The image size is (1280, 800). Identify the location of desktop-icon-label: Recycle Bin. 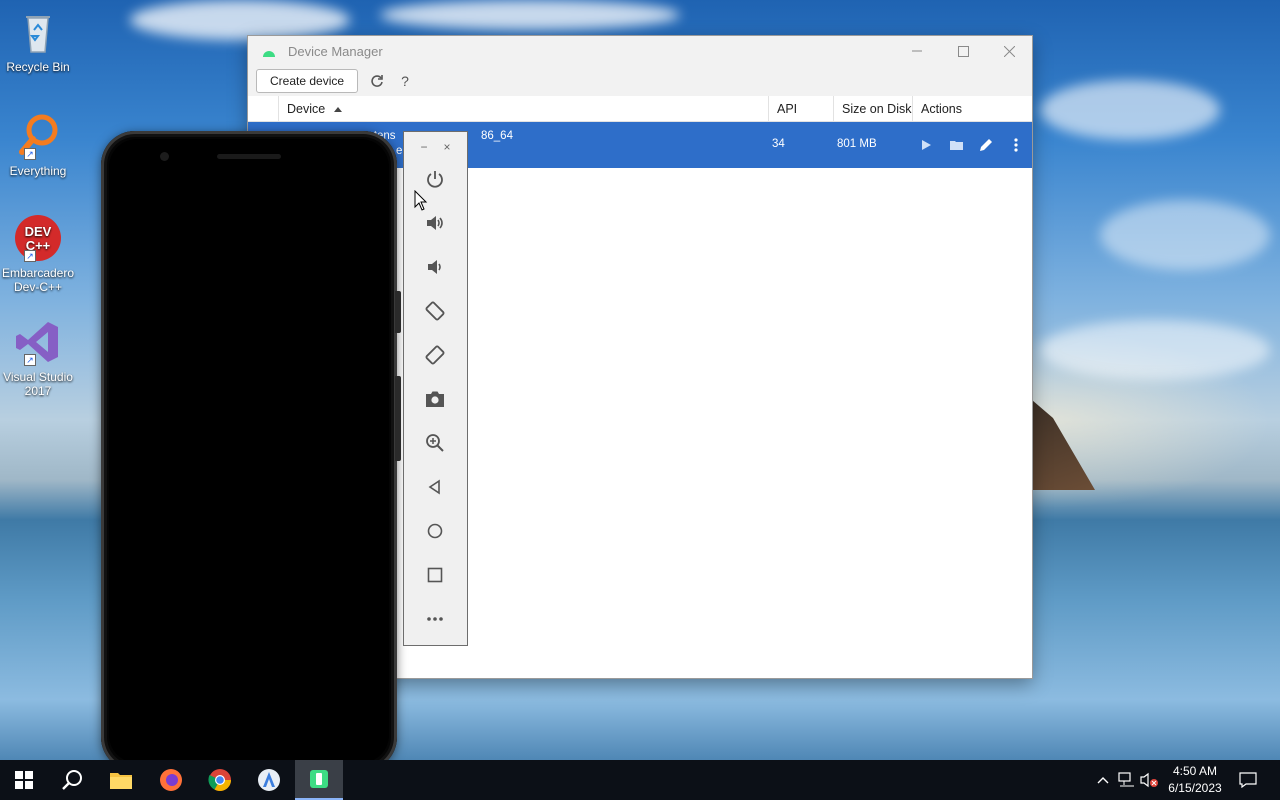
(38, 67).